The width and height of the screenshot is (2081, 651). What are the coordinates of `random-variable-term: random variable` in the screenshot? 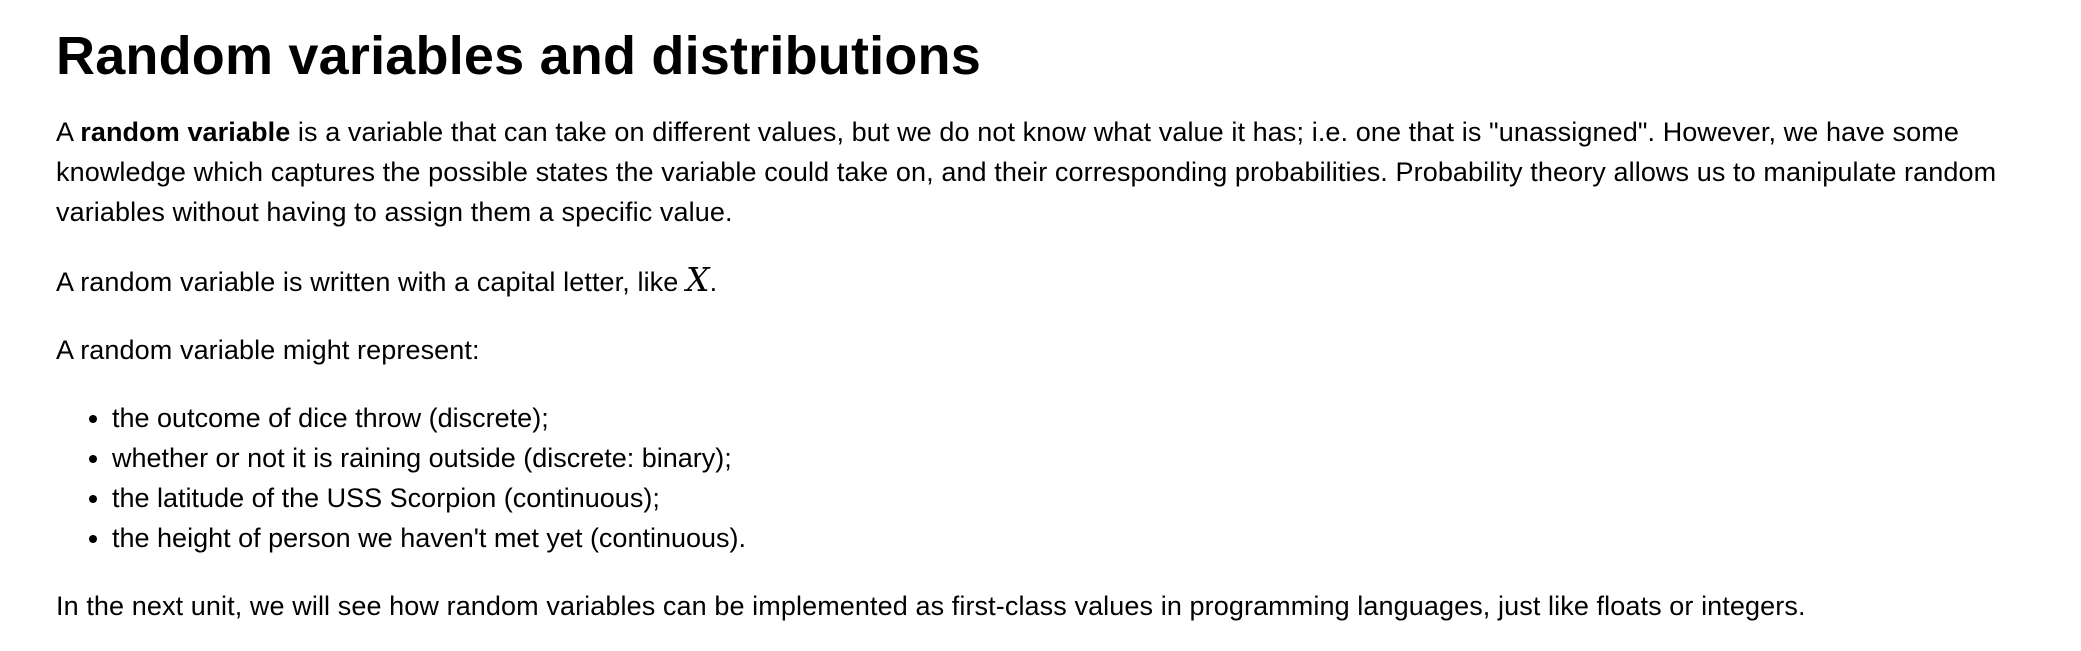 It's located at (185, 132).